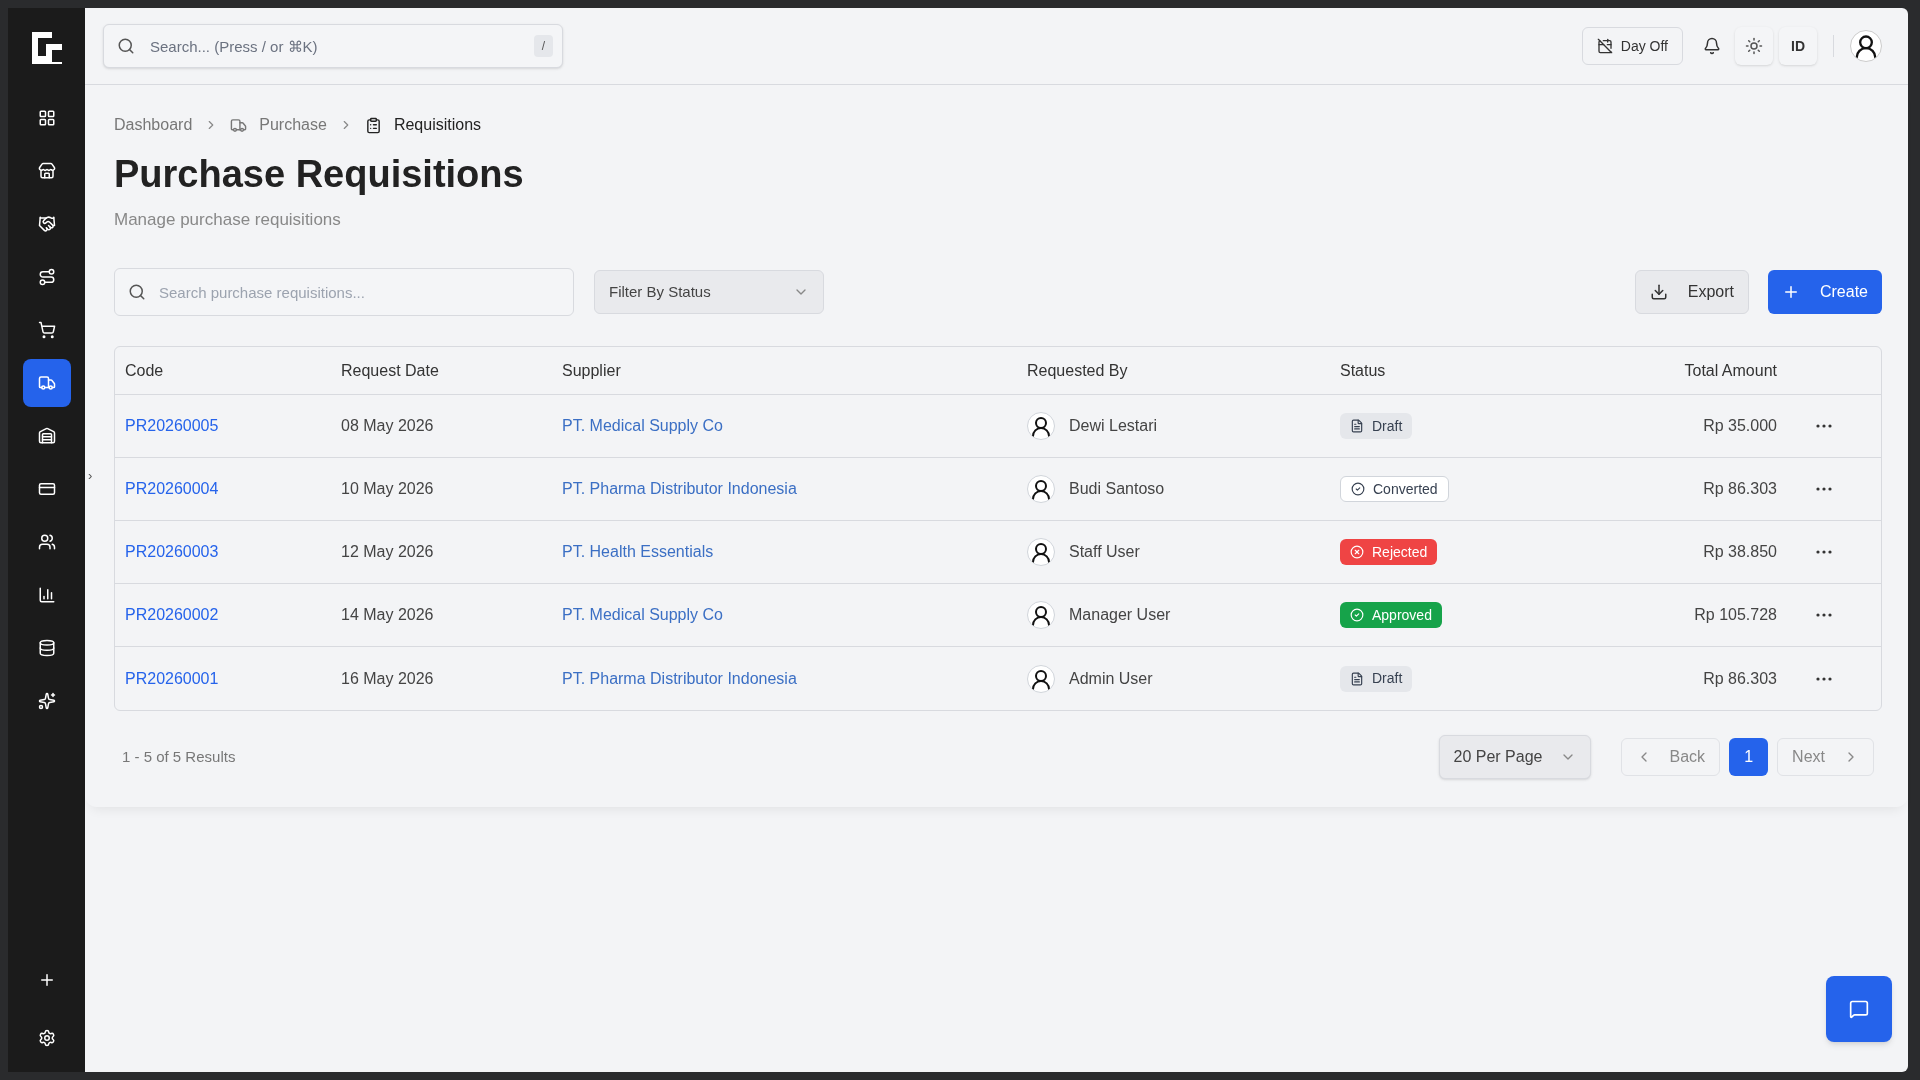  What do you see at coordinates (46, 277) in the screenshot?
I see `route-icon` at bounding box center [46, 277].